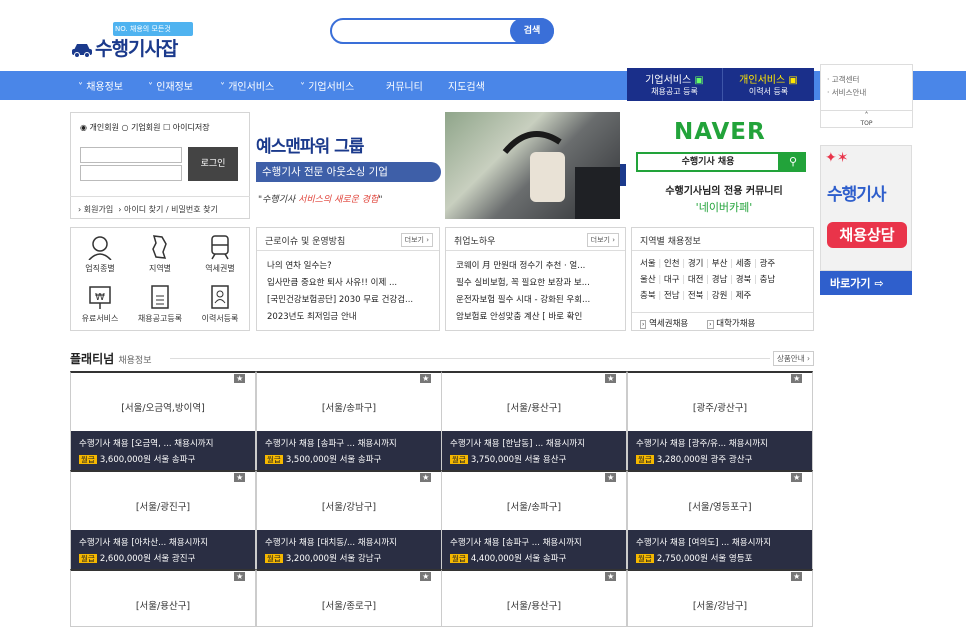 Image resolution: width=966 pixels, height=628 pixels. Describe the element at coordinates (720, 606) in the screenshot. I see `job-card-location: [서울/강남구]` at that location.